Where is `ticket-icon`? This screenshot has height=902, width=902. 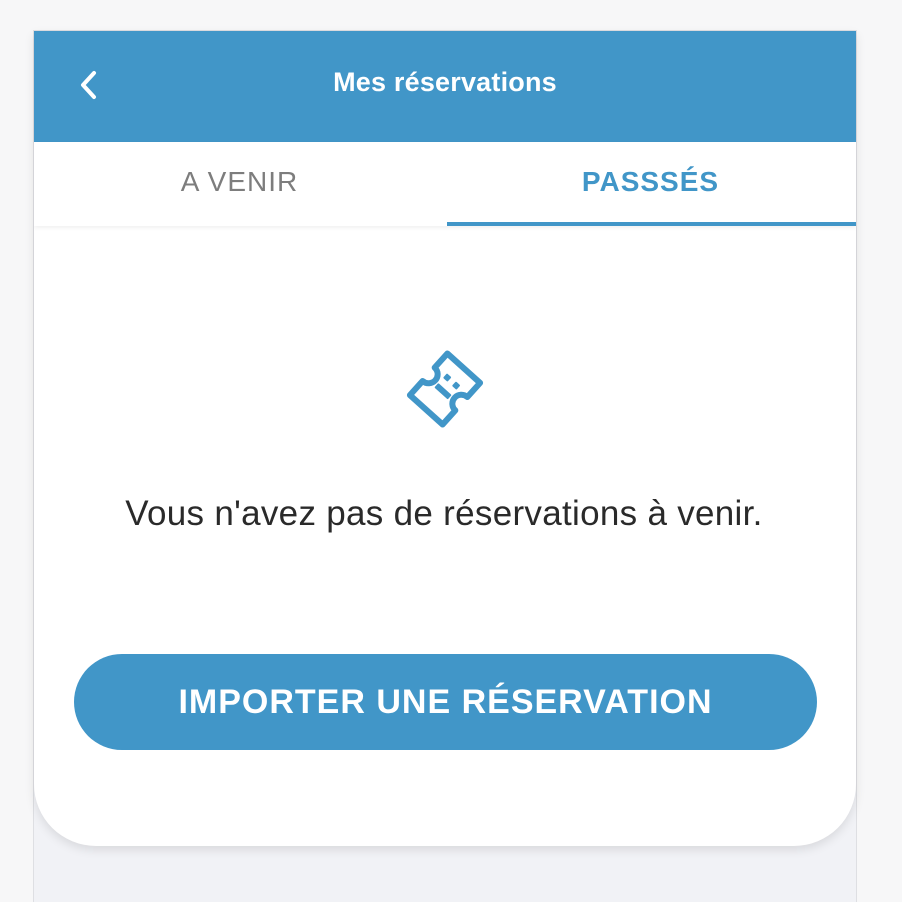 ticket-icon is located at coordinates (445, 389).